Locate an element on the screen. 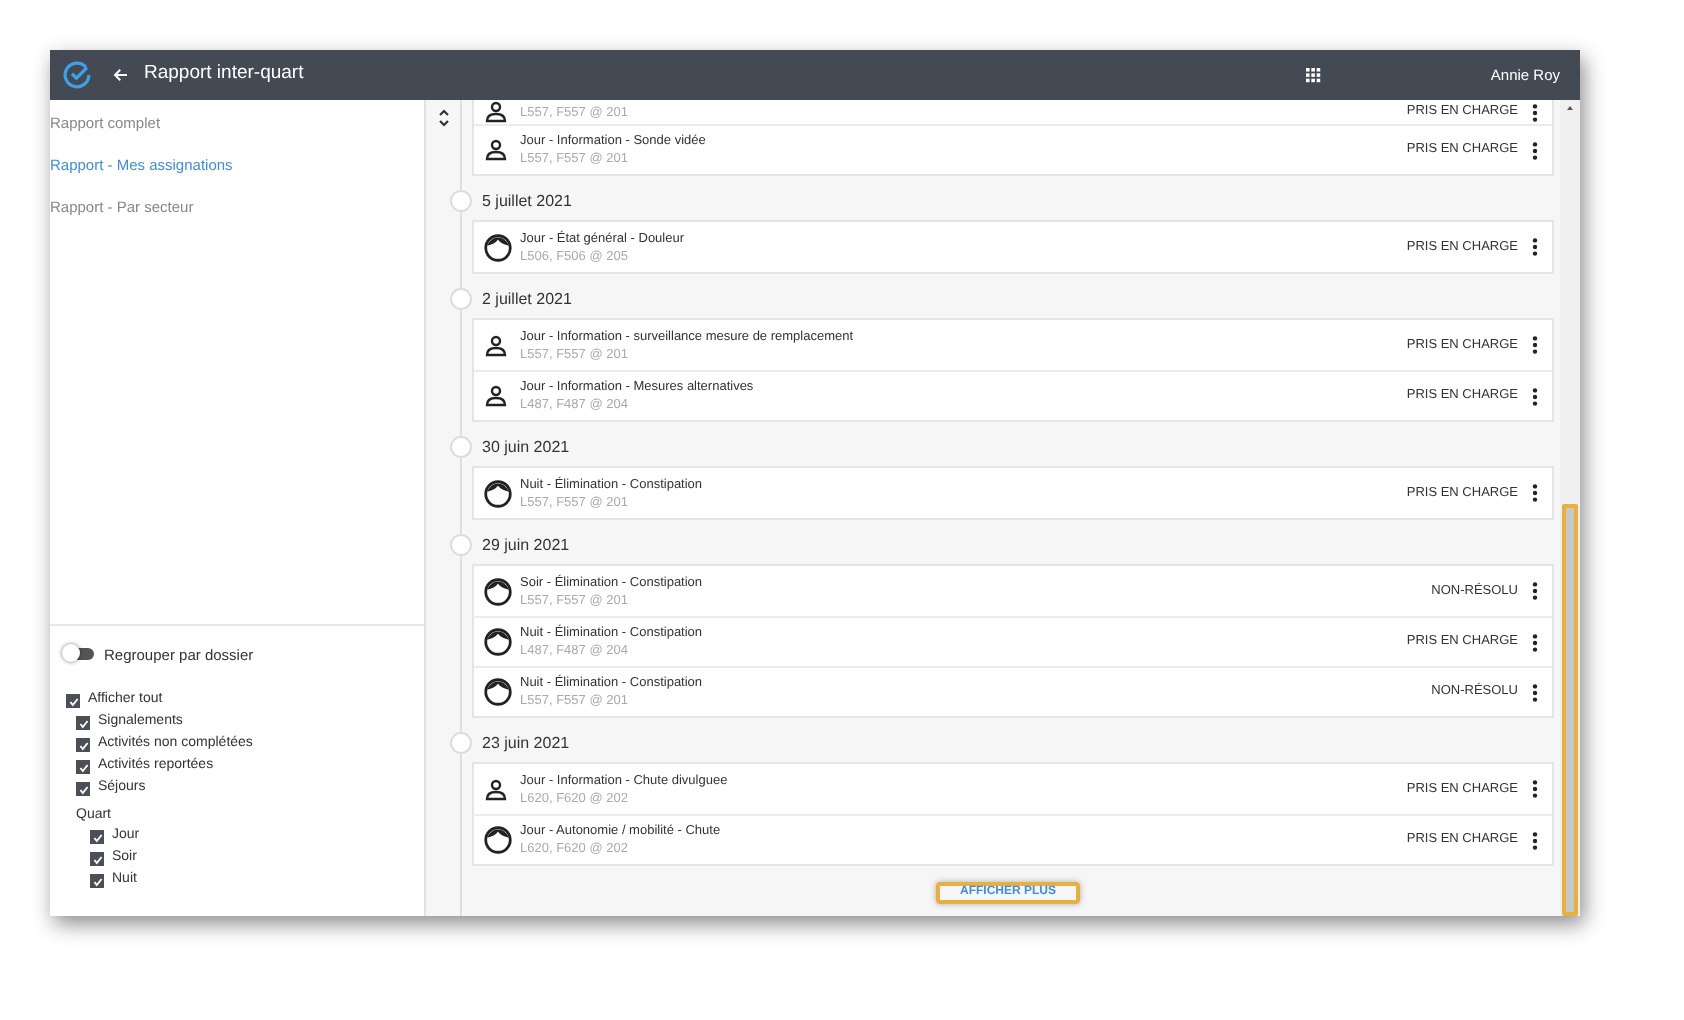 The width and height of the screenshot is (1684, 1020). window-title: Rapport inter-quart is located at coordinates (224, 74).